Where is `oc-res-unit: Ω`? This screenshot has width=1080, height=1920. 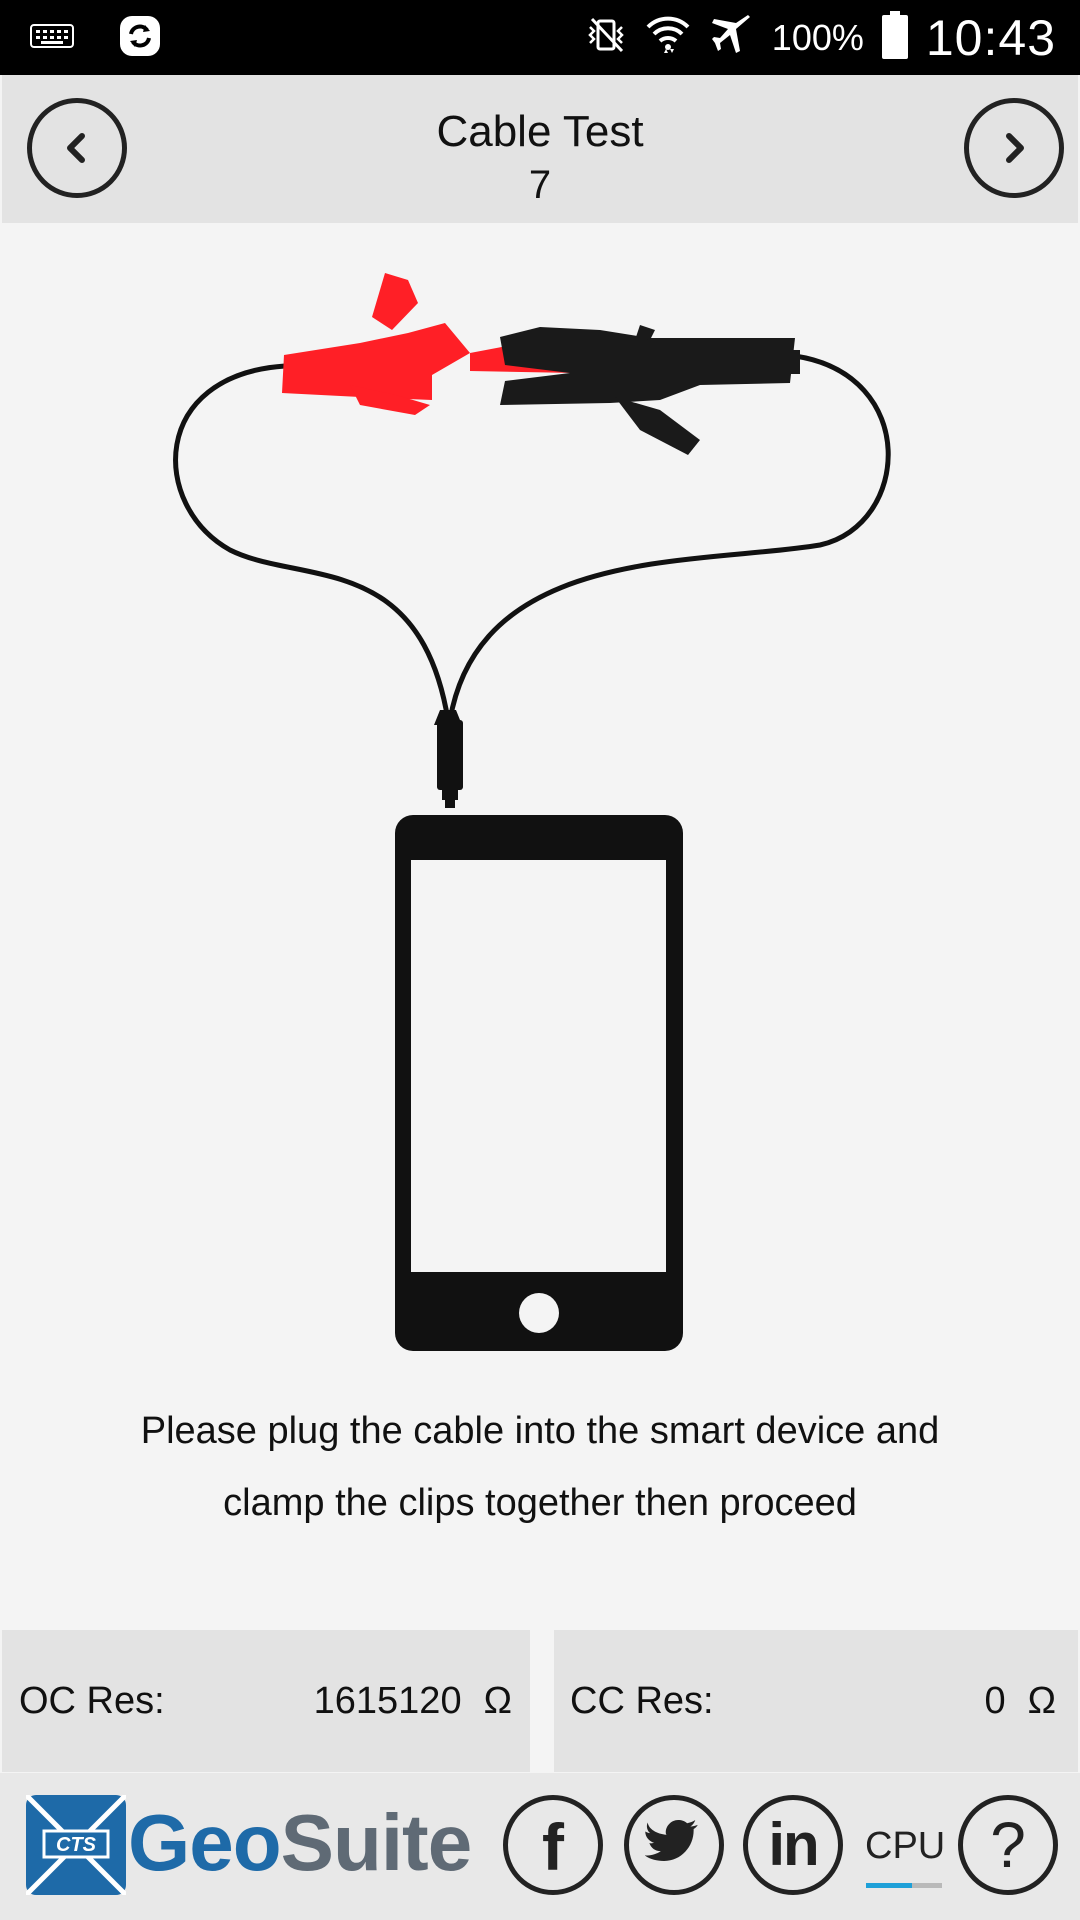
oc-res-unit: Ω is located at coordinates (497, 1700).